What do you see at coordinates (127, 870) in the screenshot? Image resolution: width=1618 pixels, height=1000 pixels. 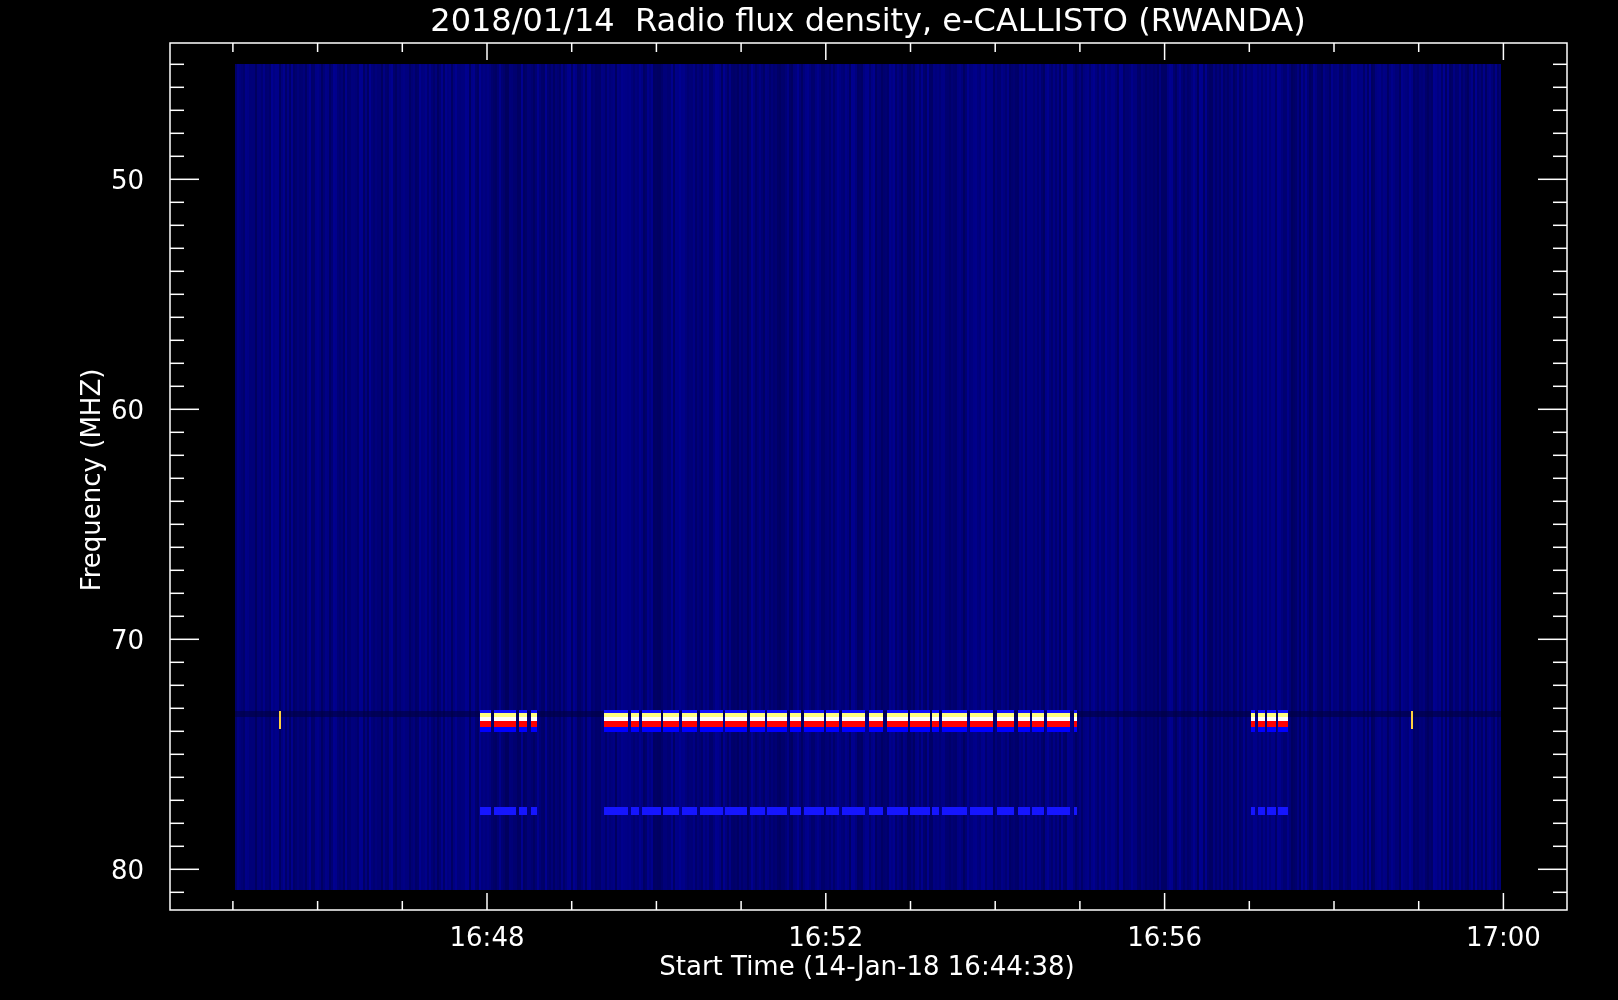 I see `y-tick-label: 80` at bounding box center [127, 870].